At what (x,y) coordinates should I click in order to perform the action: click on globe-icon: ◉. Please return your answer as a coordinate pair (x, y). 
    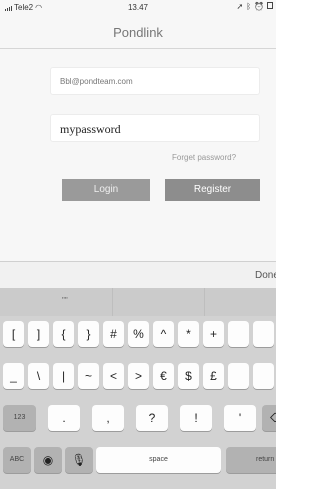
    Looking at the image, I should click on (48, 460).